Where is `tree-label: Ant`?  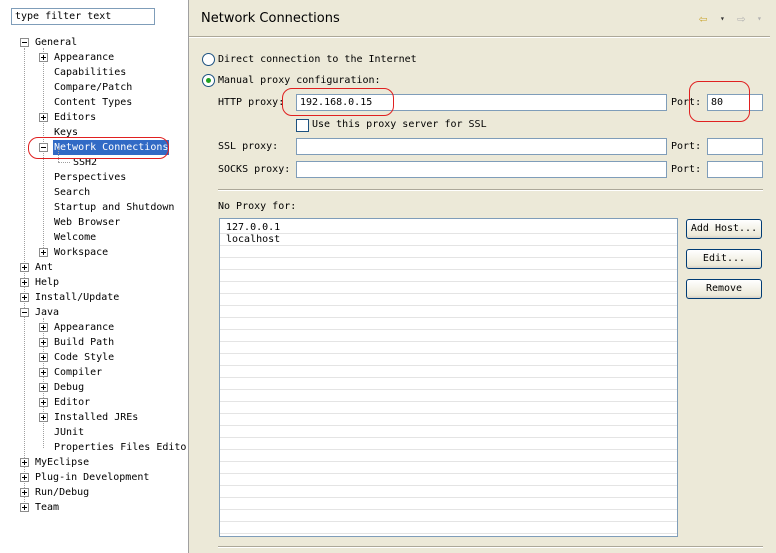
tree-label: Ant is located at coordinates (44, 267).